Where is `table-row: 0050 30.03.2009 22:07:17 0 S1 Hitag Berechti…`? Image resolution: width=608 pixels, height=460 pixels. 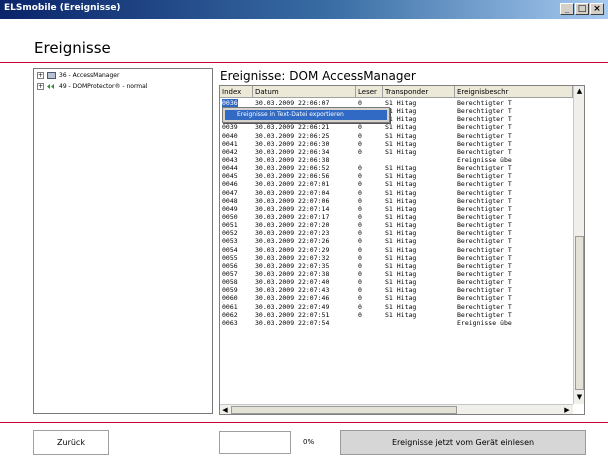 table-row: 0050 30.03.2009 22:07:17 0 S1 Hitag Berechti… is located at coordinates (396, 217).